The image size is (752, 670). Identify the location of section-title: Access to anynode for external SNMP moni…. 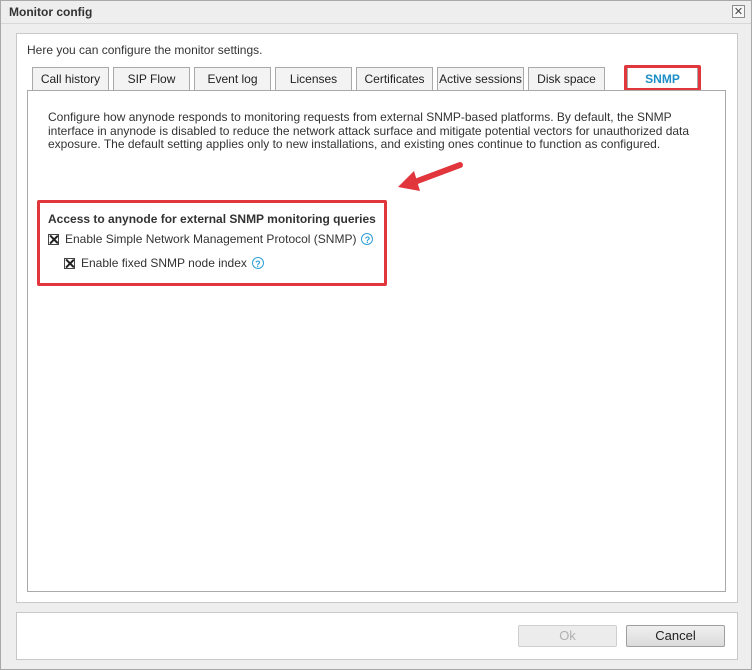
(212, 219).